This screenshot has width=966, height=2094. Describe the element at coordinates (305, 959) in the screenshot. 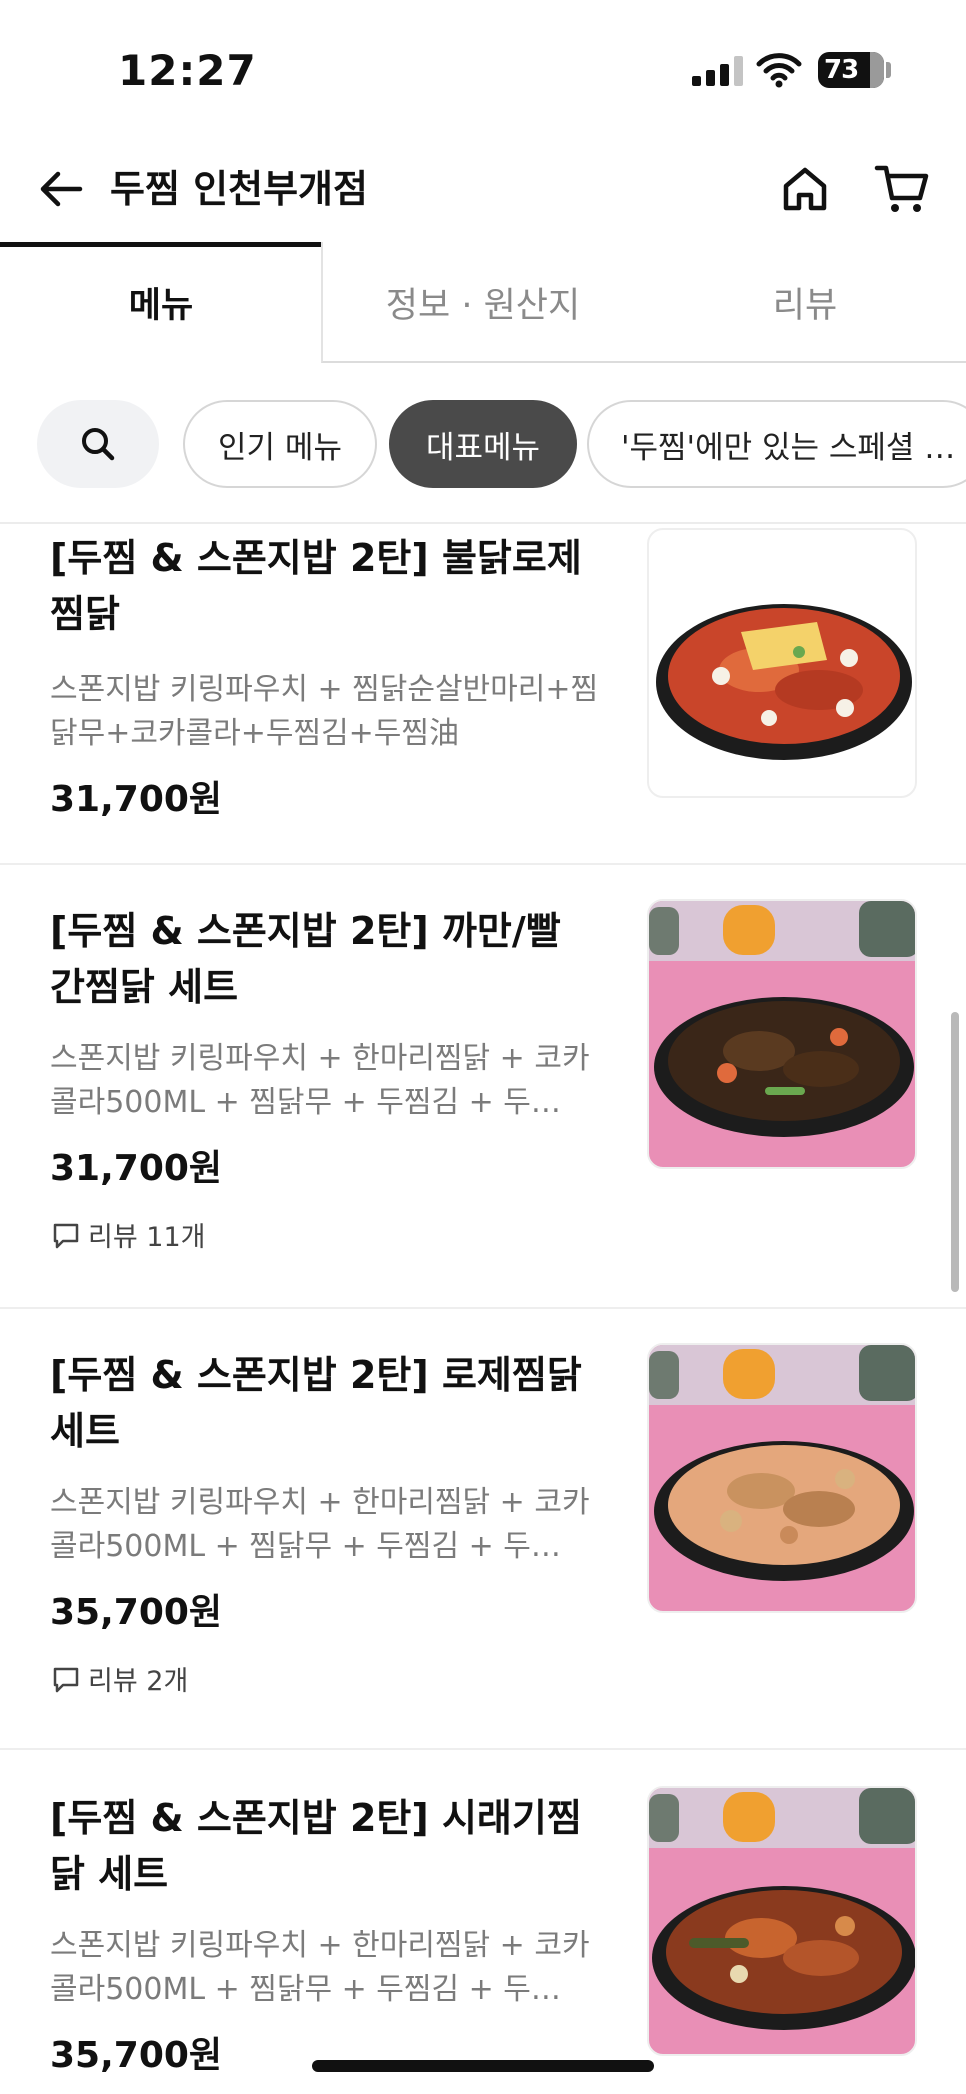

I see `menu-item-name: [두찜 & 스폰지밥 2탄] 까만/빨 간찜닭 세트` at that location.